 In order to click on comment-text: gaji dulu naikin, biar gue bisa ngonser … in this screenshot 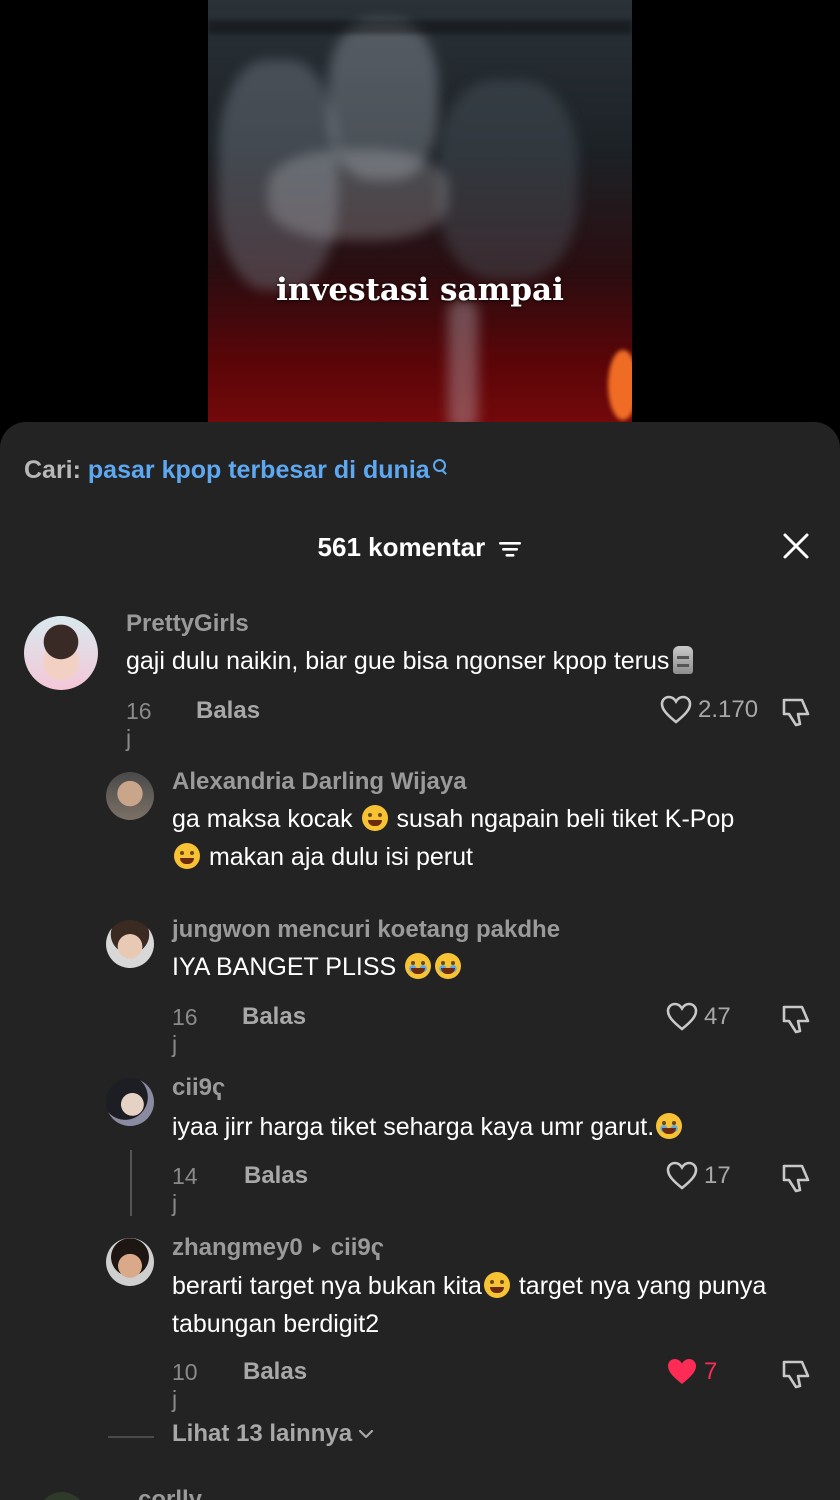, I will do `click(410, 661)`.